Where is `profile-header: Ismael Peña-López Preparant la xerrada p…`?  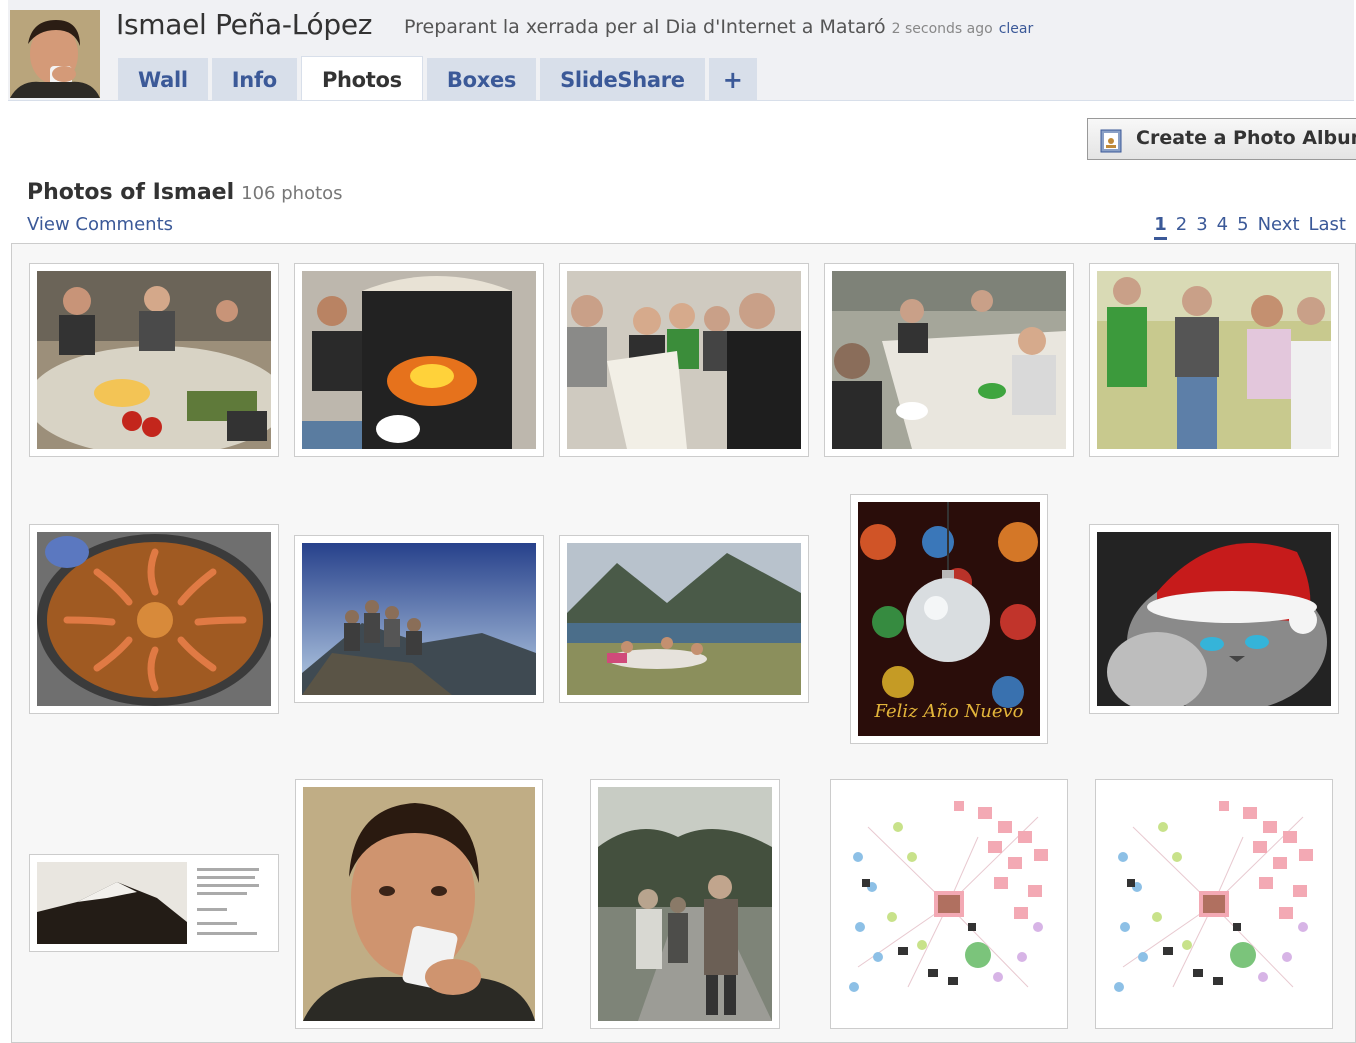 profile-header: Ismael Peña-López Preparant la xerrada p… is located at coordinates (681, 50).